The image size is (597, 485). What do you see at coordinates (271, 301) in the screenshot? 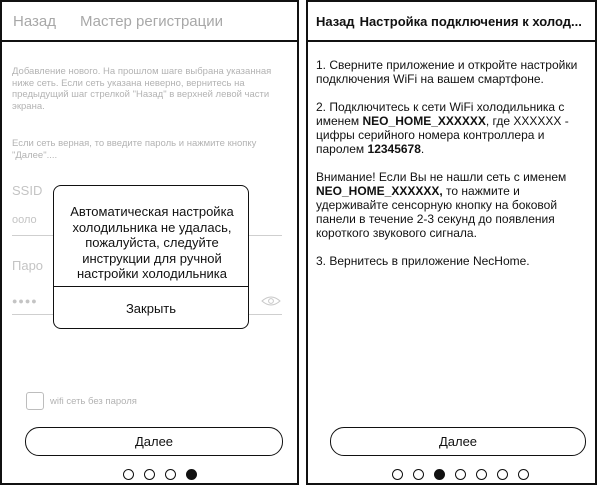
I see `eye-icon` at bounding box center [271, 301].